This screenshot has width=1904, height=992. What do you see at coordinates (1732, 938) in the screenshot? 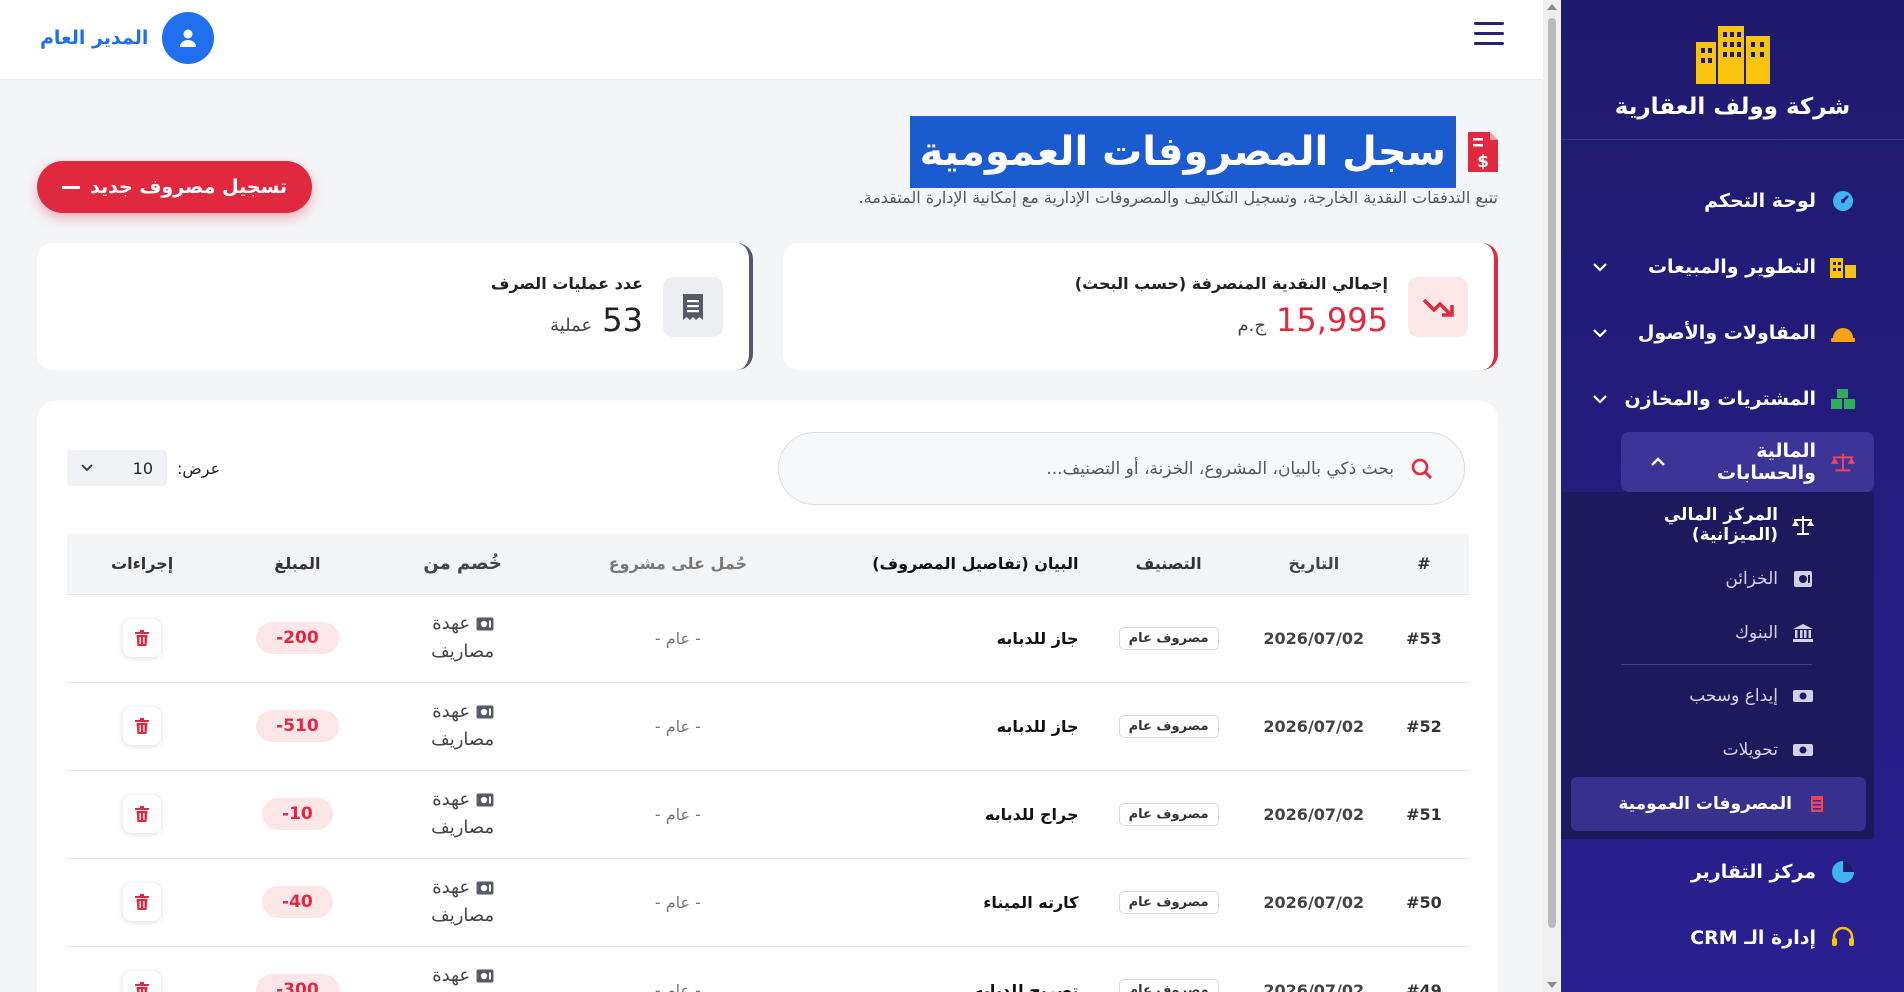
I see `sidebar-item-crm: إدارة الـ CRM` at bounding box center [1732, 938].